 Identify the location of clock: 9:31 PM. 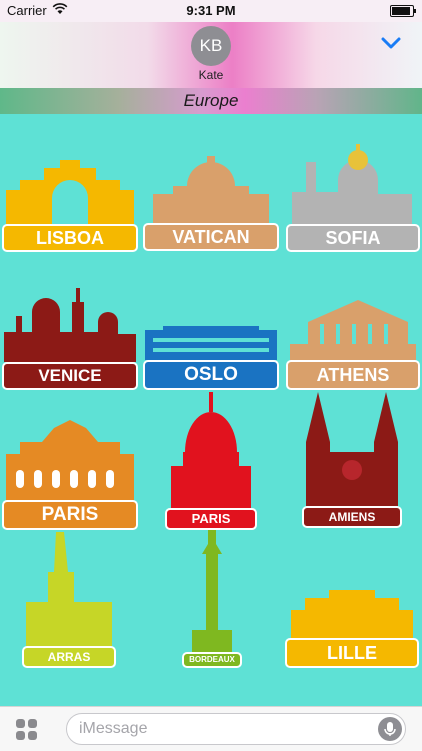
(211, 10).